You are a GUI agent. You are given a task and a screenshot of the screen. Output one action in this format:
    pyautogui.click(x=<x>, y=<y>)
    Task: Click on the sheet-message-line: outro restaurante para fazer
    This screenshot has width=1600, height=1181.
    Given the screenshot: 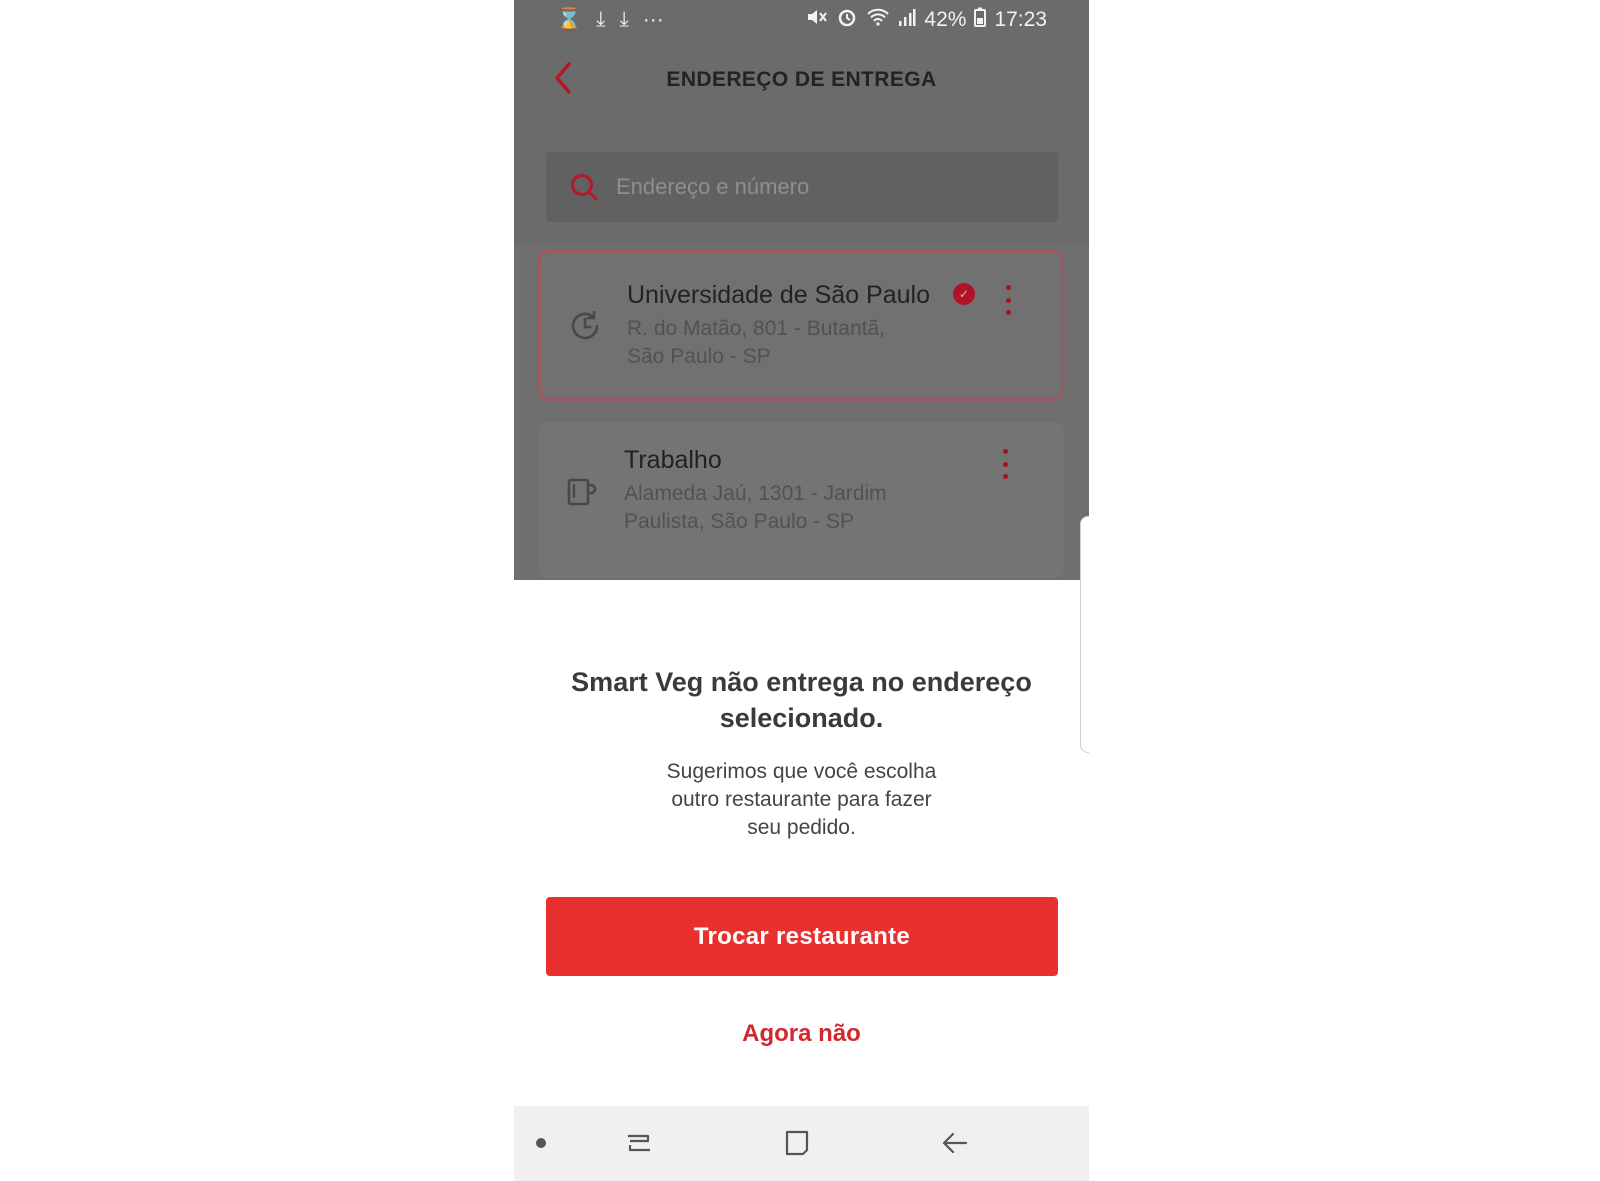 What is the action you would take?
    pyautogui.click(x=801, y=799)
    